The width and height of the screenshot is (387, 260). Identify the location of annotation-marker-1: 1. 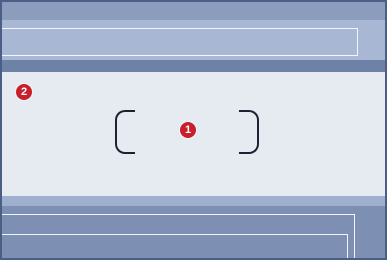
(188, 130).